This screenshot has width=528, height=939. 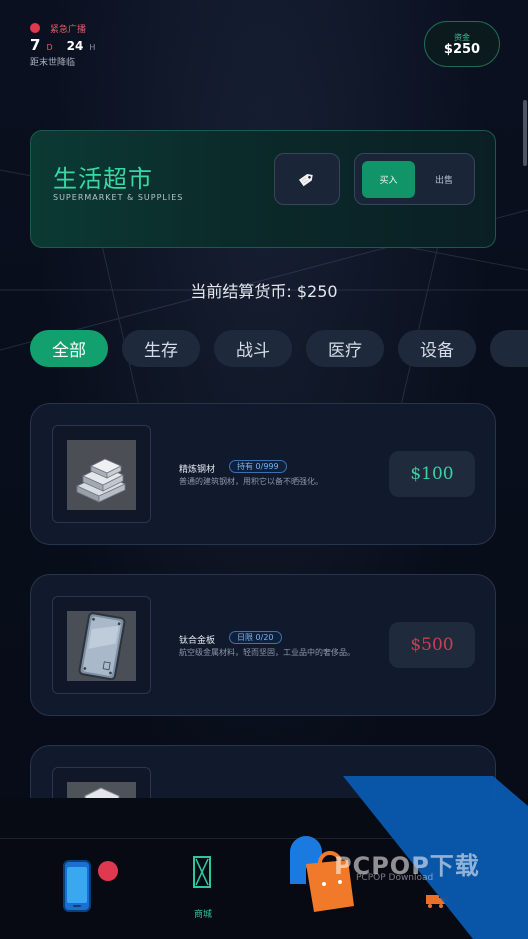 What do you see at coordinates (525, 133) in the screenshot?
I see `scrollbar-thumb` at bounding box center [525, 133].